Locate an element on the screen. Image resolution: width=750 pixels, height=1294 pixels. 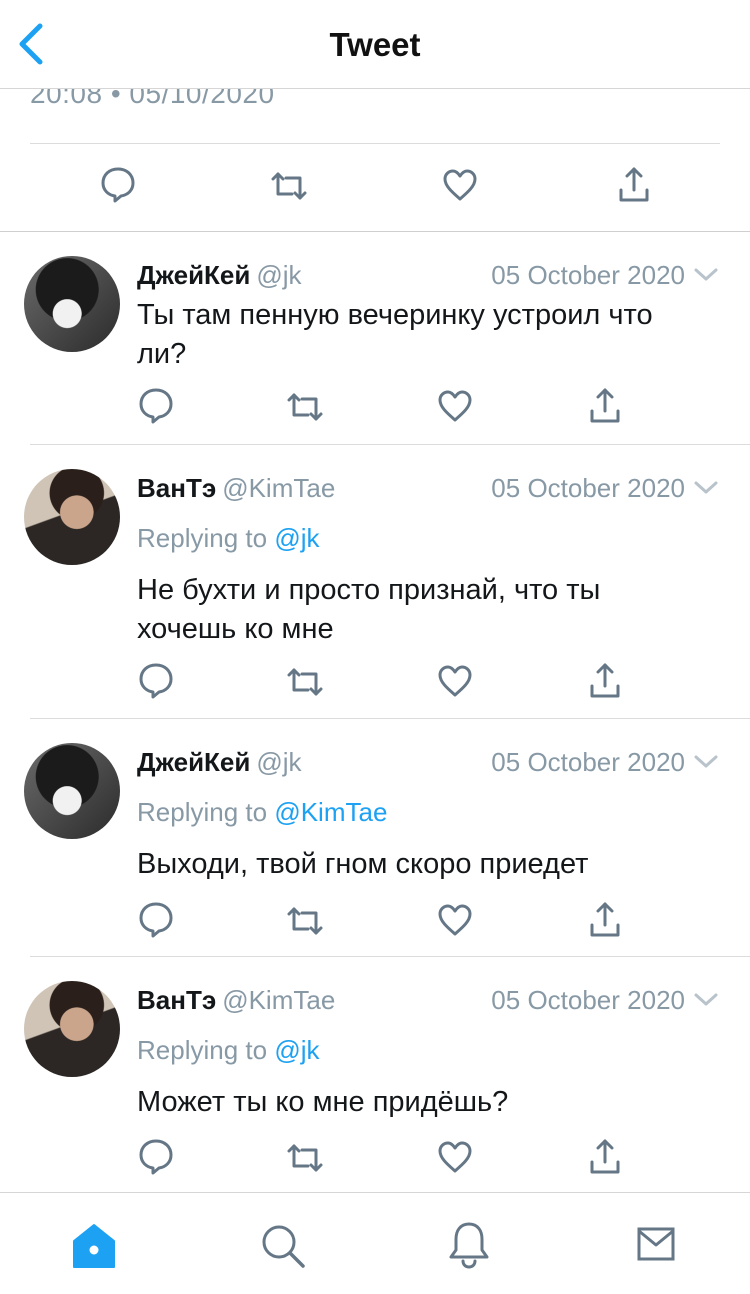
mention-link: @KimTae is located at coordinates (330, 812).